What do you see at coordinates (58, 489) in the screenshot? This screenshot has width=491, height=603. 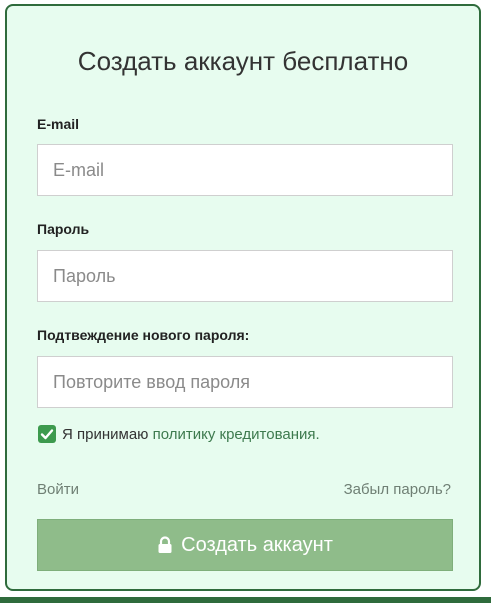 I see `login-link: Войти` at bounding box center [58, 489].